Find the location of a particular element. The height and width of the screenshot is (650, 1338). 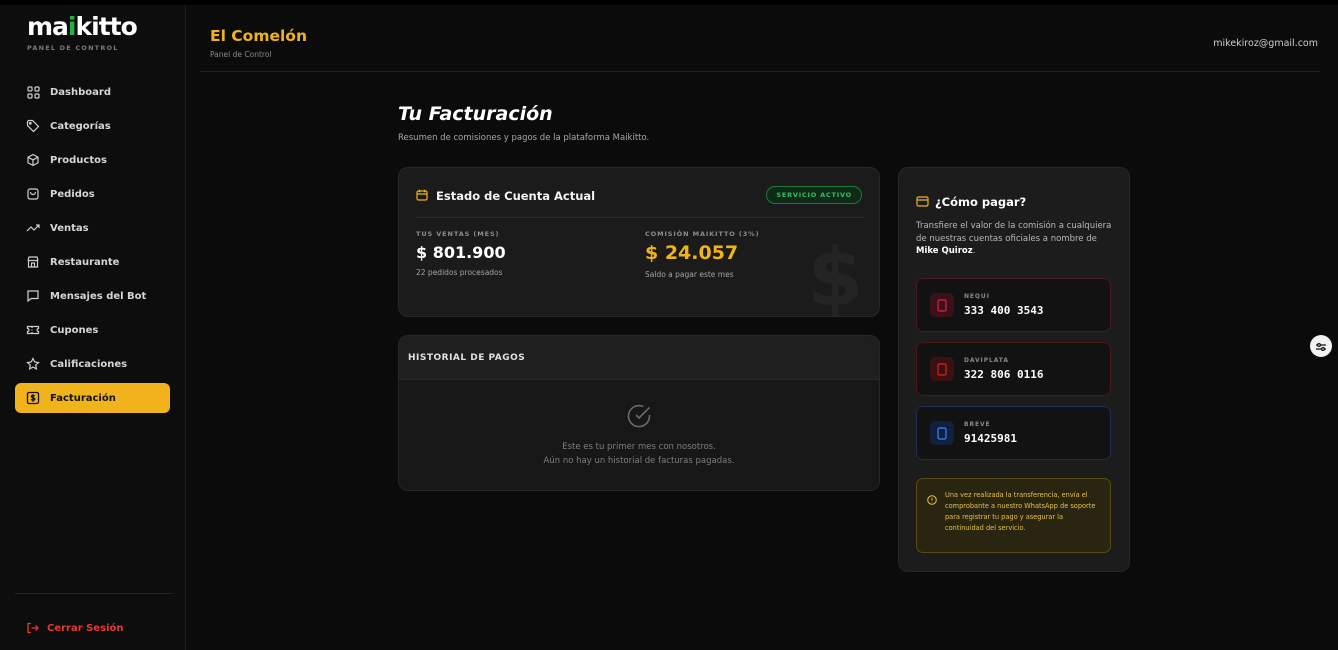

sidebar-item-dashboard: Dashboard is located at coordinates (92, 92).